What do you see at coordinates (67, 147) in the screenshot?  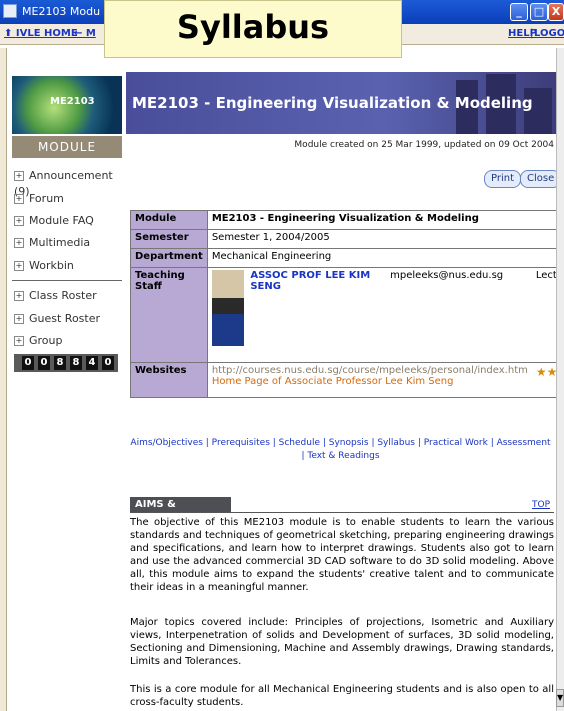 I see `module-banner: MODULE` at bounding box center [67, 147].